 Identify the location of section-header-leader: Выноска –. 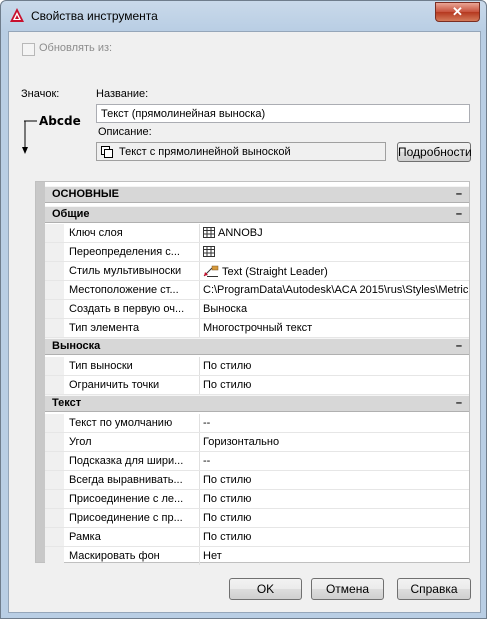
(257, 346).